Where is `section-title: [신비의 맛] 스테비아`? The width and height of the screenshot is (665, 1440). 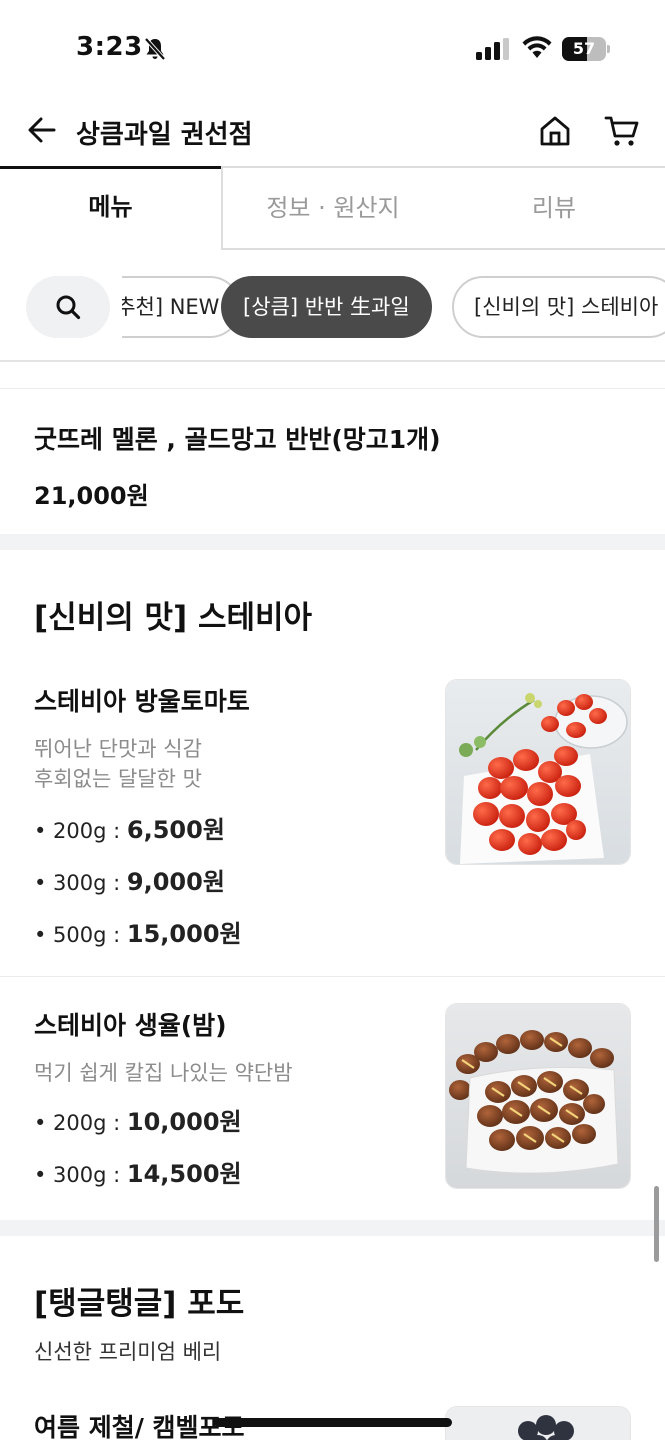
section-title: [신비의 맛] 스테비아 is located at coordinates (173, 618).